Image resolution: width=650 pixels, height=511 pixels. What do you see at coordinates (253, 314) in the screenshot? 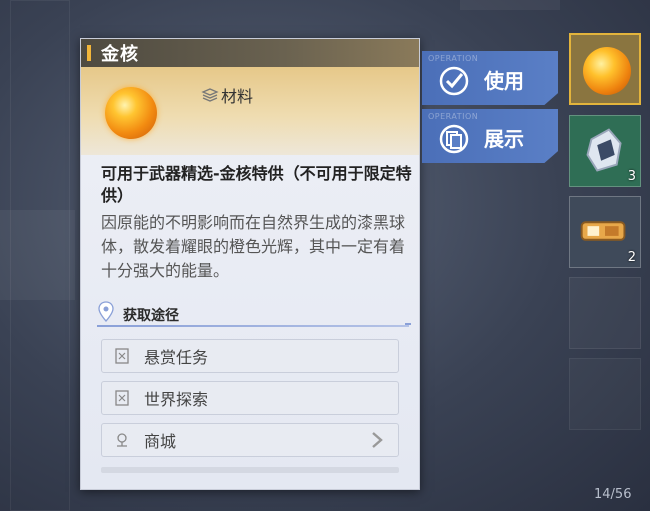
I see `source-header: 获取途径` at bounding box center [253, 314].